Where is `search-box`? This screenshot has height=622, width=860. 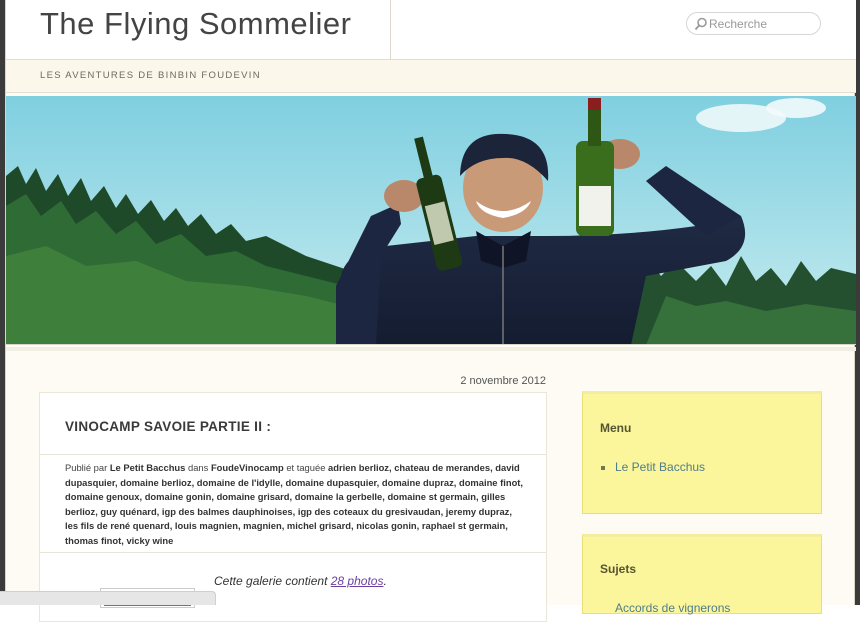
search-box is located at coordinates (753, 23).